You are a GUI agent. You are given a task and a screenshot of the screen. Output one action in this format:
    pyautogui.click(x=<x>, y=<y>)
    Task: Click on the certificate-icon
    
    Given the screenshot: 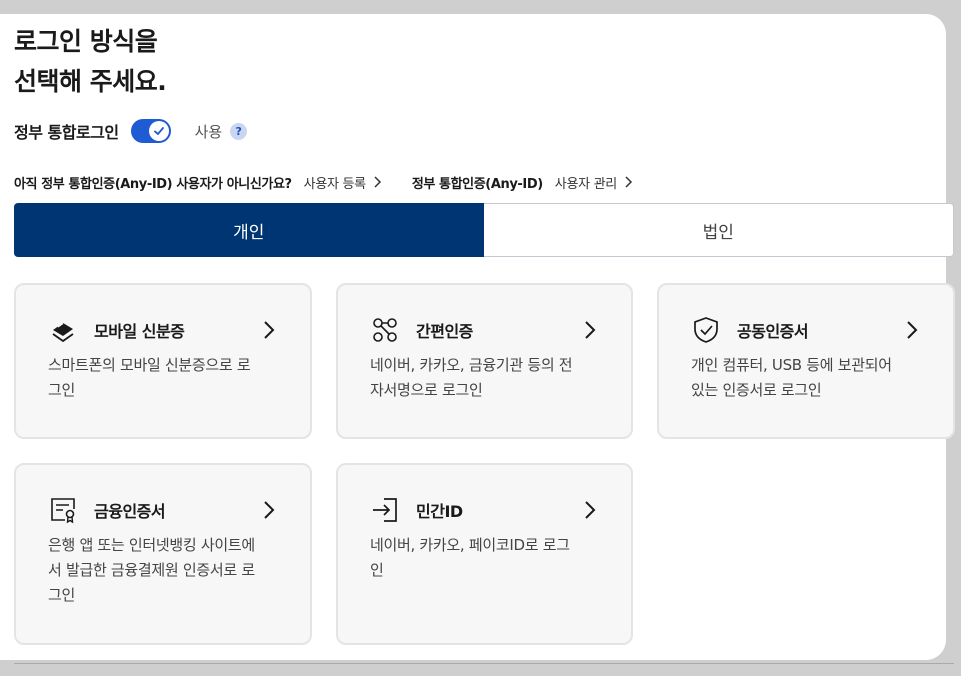 What is the action you would take?
    pyautogui.click(x=63, y=510)
    